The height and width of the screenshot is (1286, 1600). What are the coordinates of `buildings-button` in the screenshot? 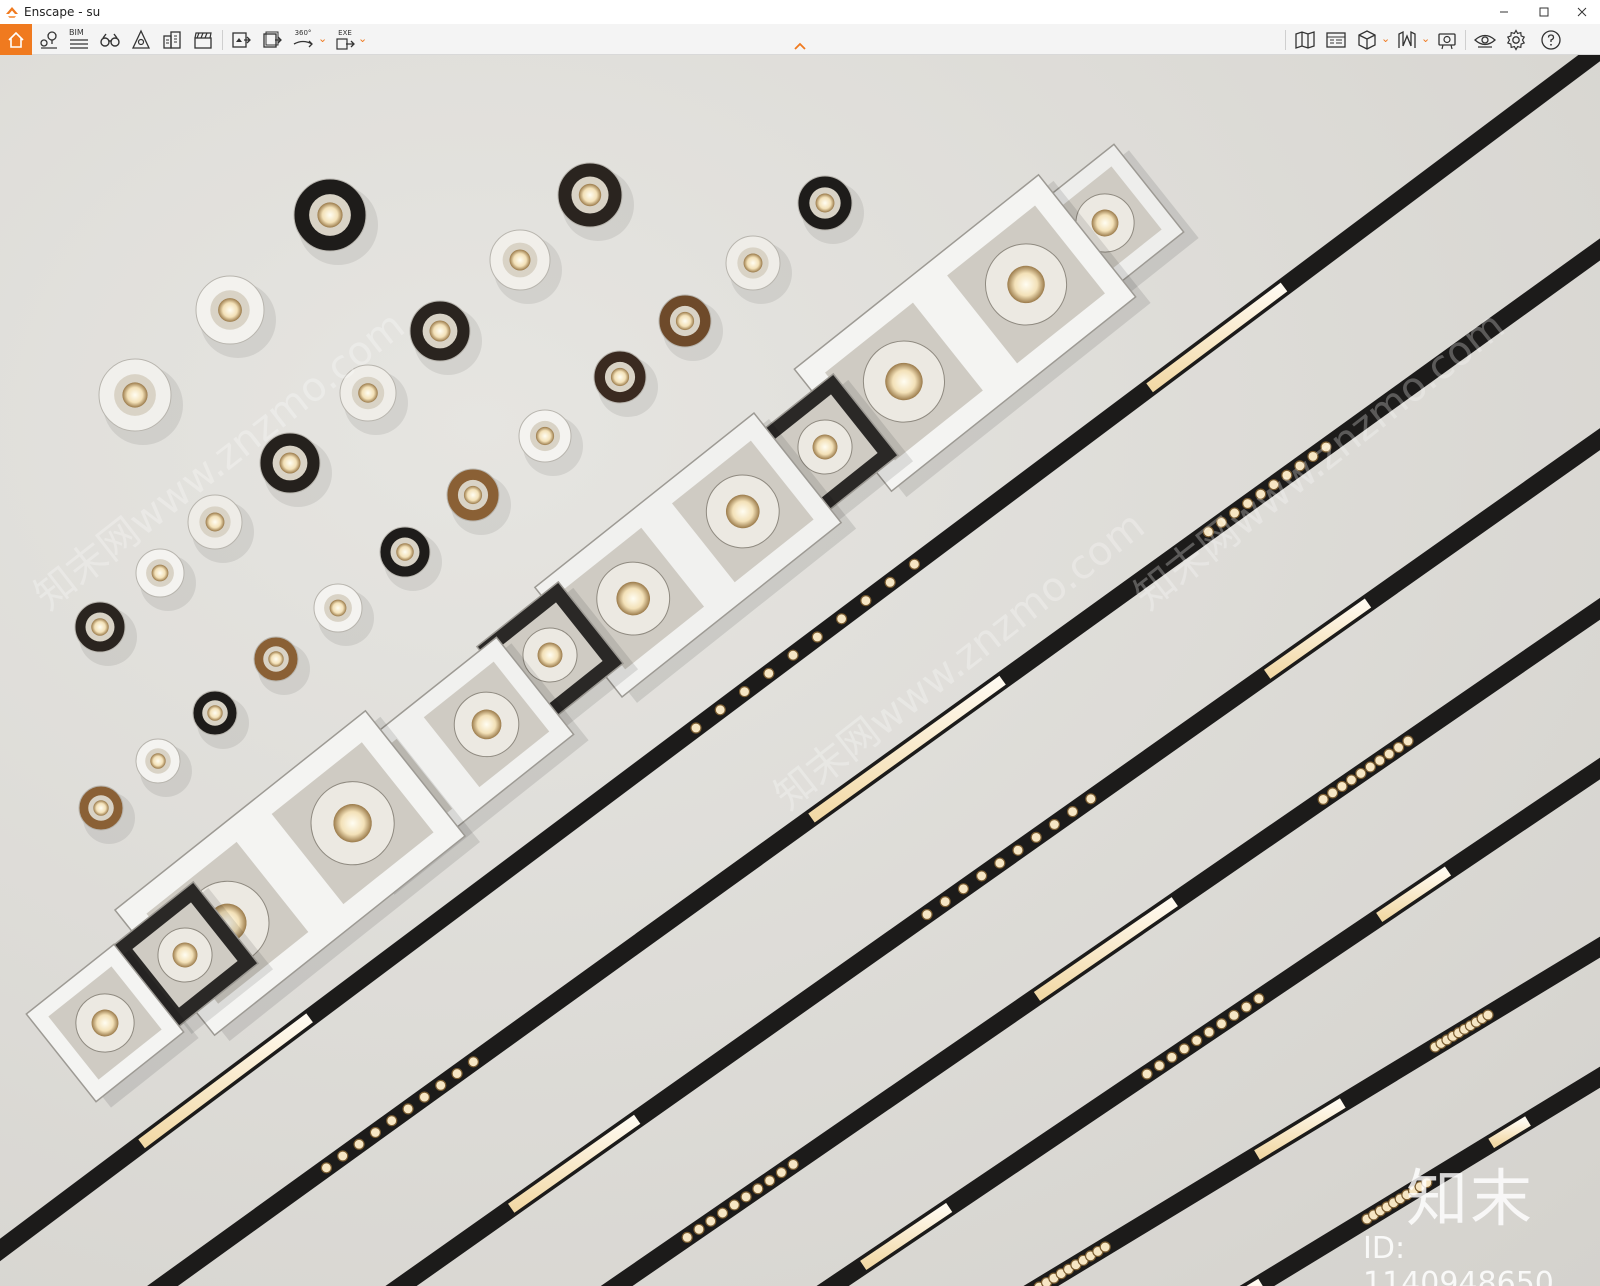 It's located at (172, 39).